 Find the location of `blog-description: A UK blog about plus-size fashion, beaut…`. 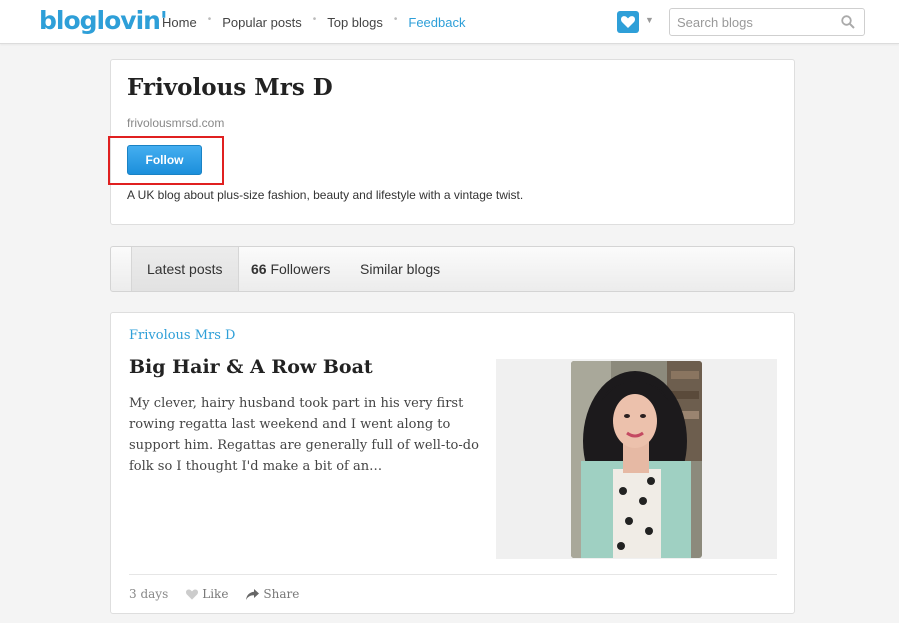

blog-description: A UK blog about plus-size fashion, beaut… is located at coordinates (325, 195).